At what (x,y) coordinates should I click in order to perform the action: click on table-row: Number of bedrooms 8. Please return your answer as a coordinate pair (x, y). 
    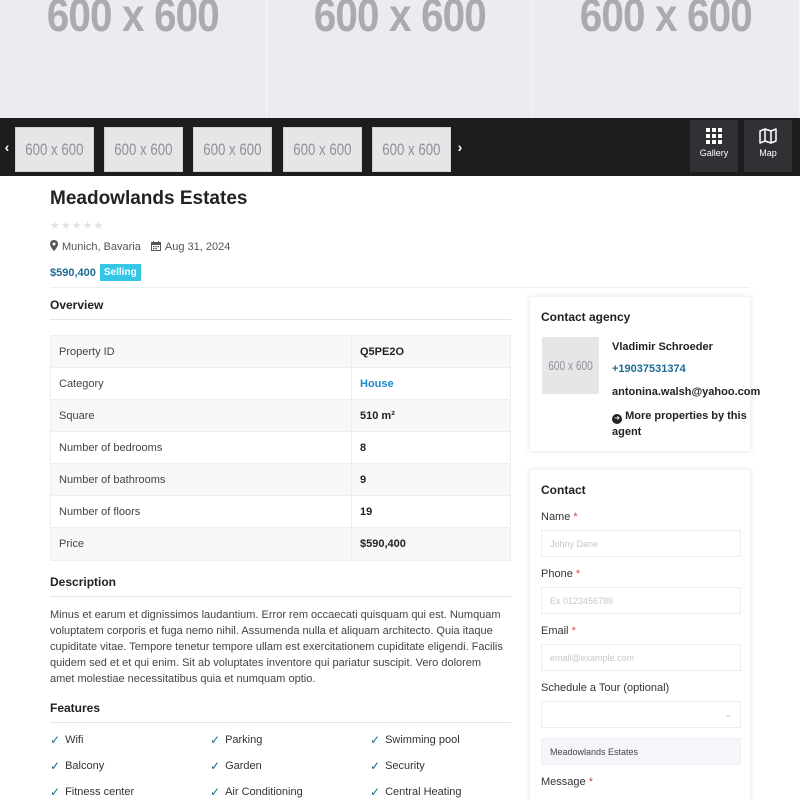
    Looking at the image, I should click on (280, 448).